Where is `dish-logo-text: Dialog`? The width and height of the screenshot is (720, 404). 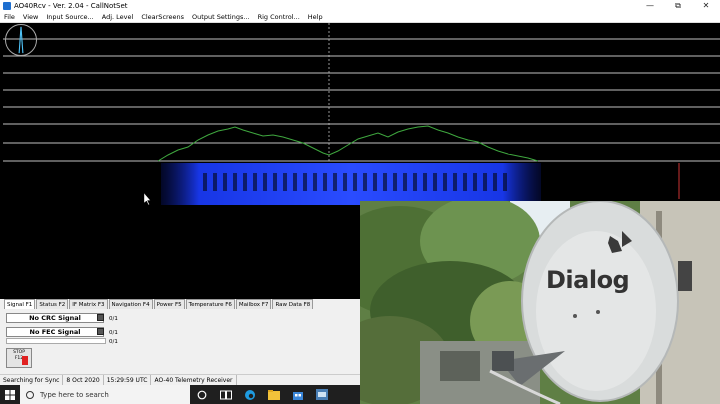 dish-logo-text: Dialog is located at coordinates (588, 280).